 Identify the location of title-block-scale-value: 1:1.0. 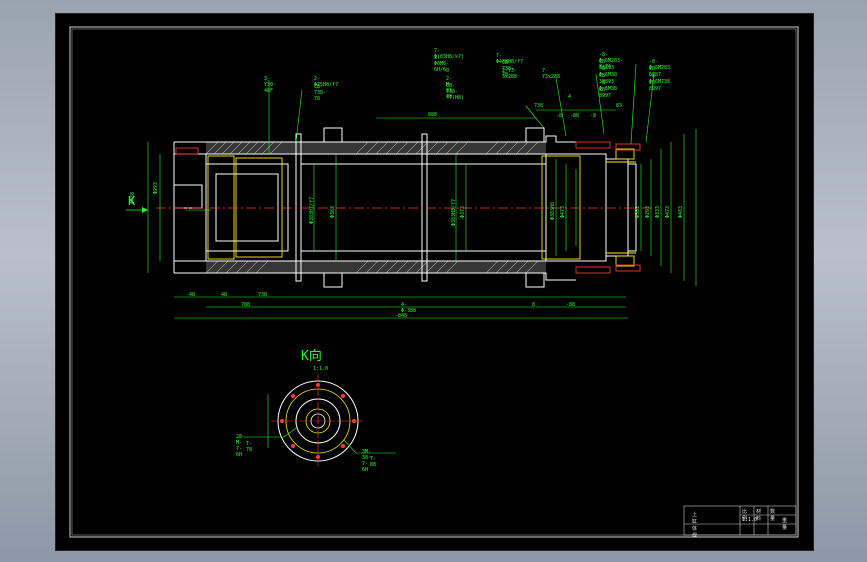
(750, 520).